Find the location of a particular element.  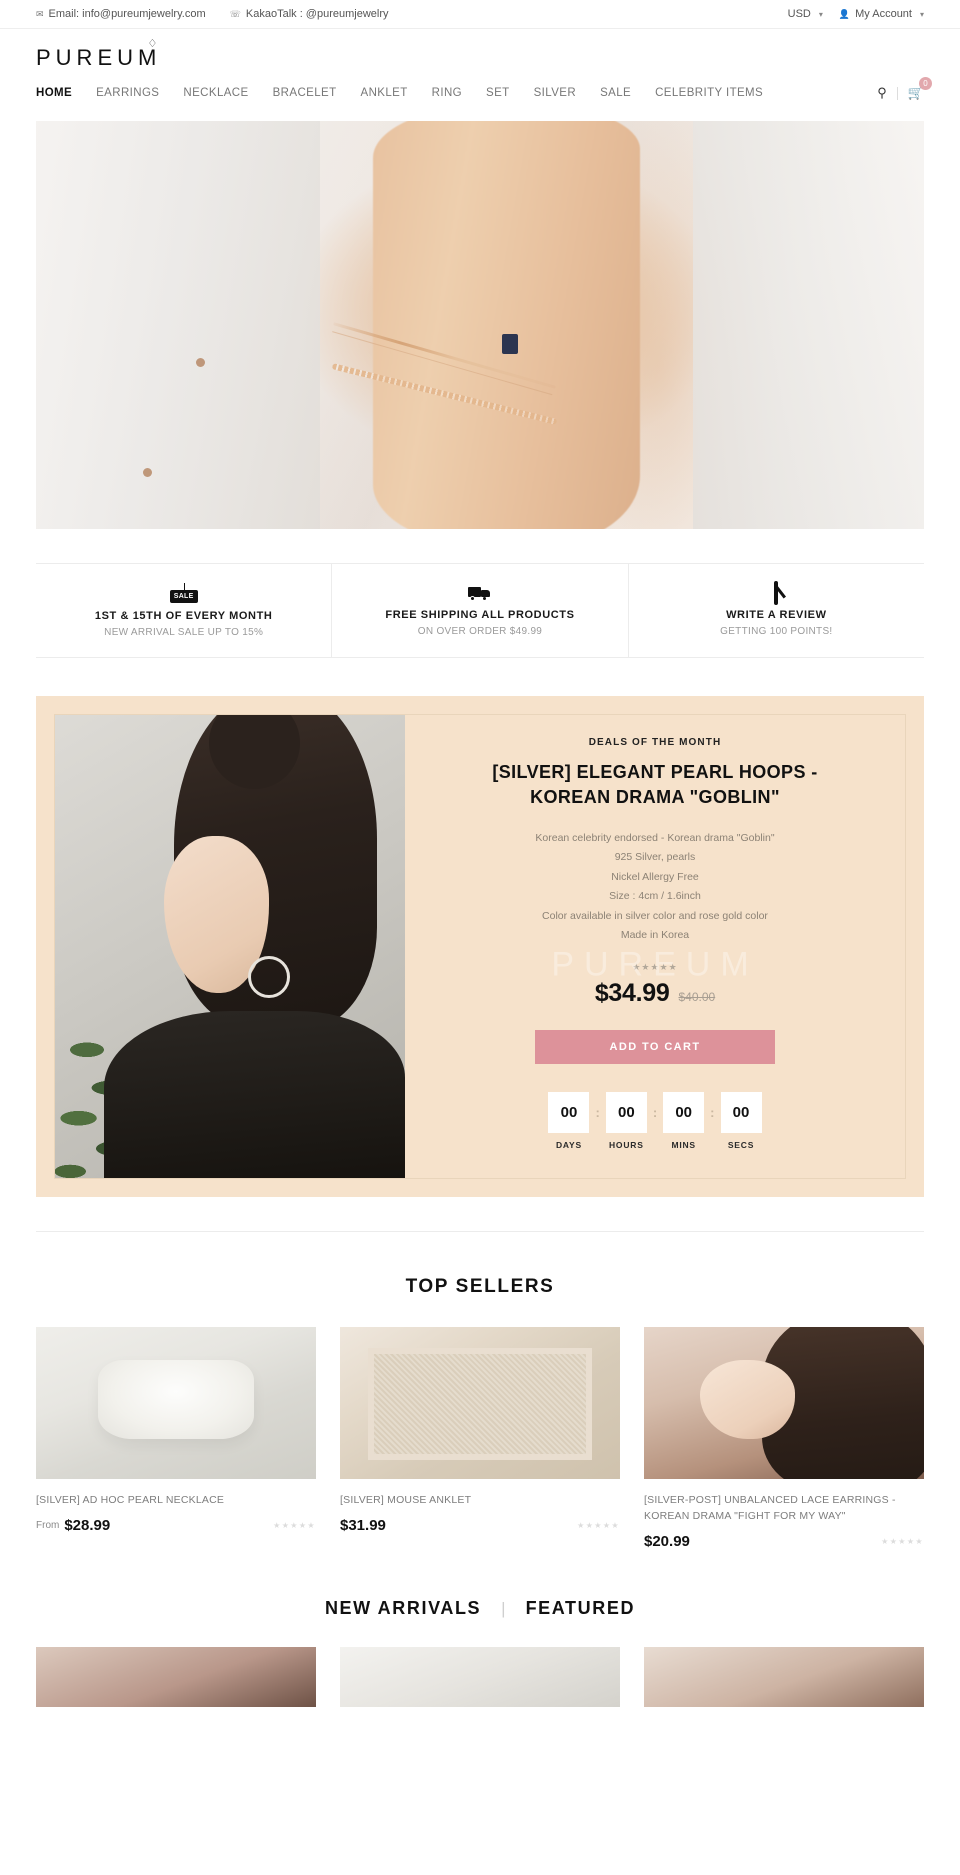

deals-compare-price: $40.00 is located at coordinates (697, 996).